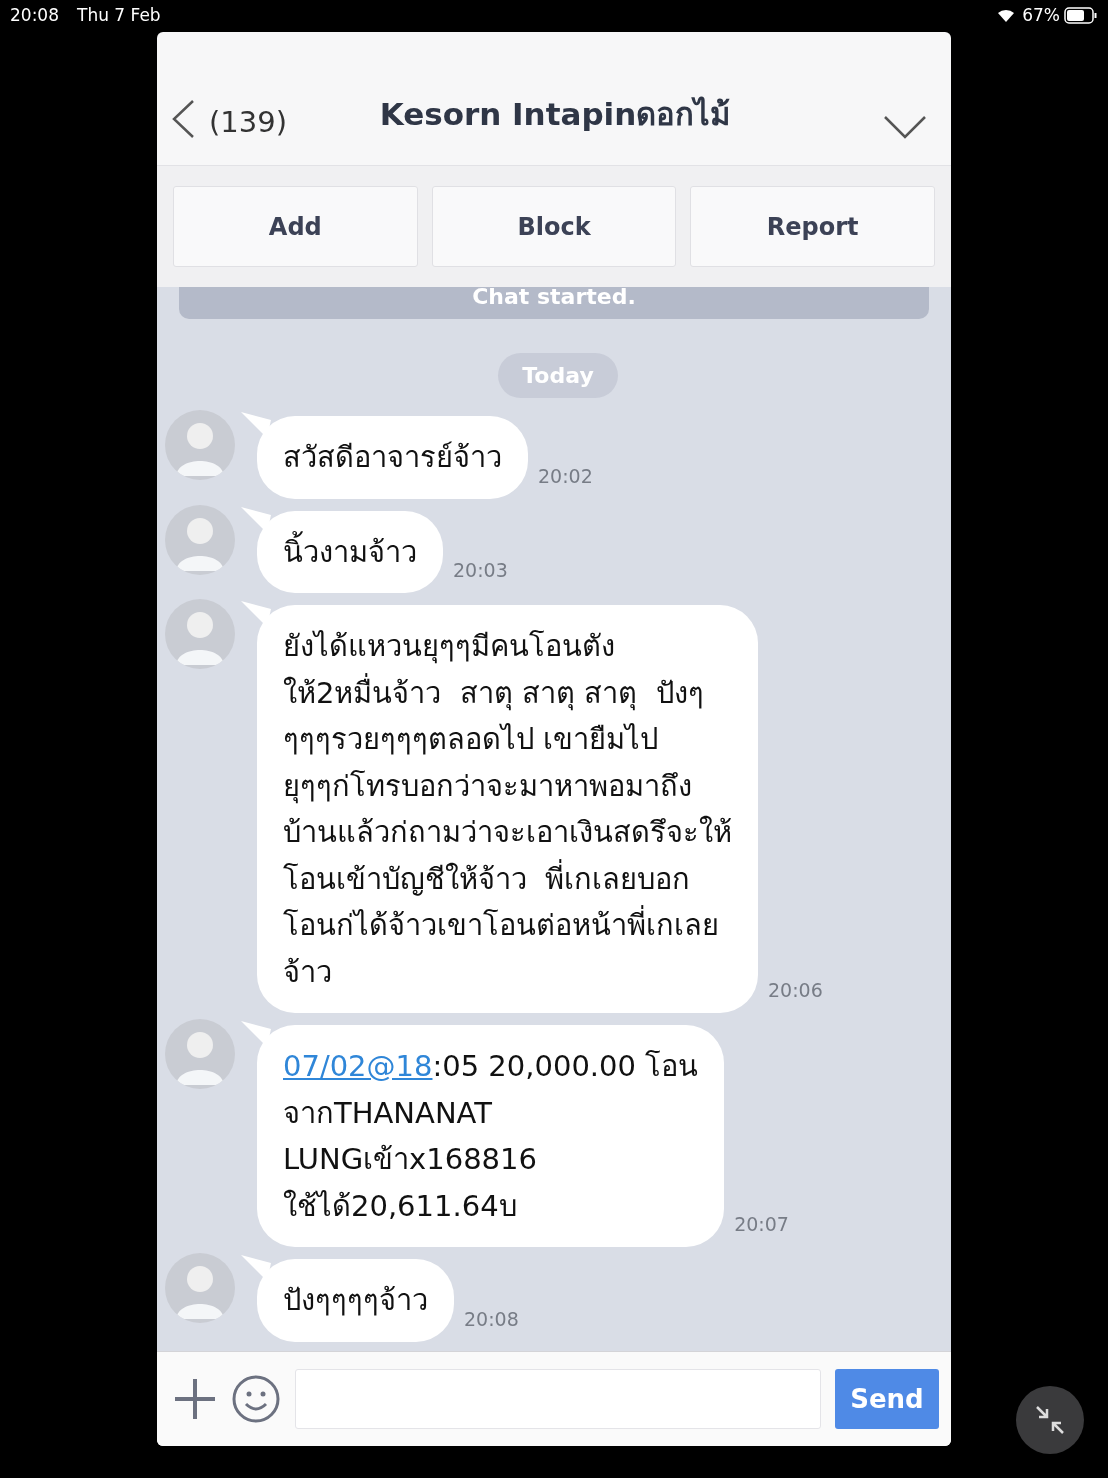 This screenshot has width=1108, height=1478. Describe the element at coordinates (554, 226) in the screenshot. I see `action-button: Block` at that location.